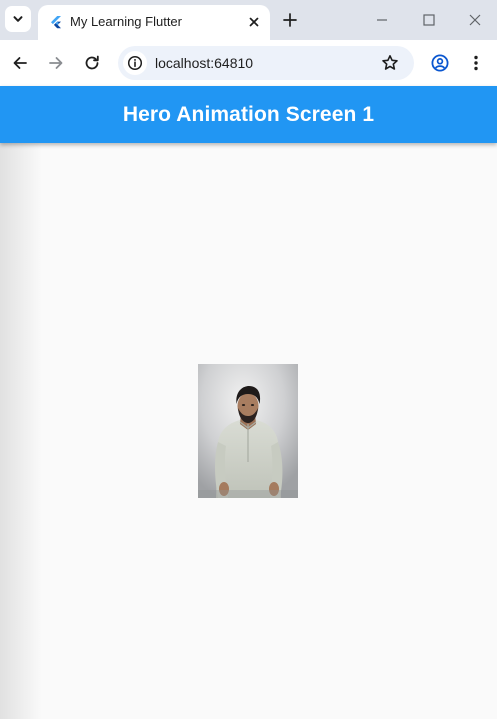  I want to click on plus-icon, so click(290, 20).